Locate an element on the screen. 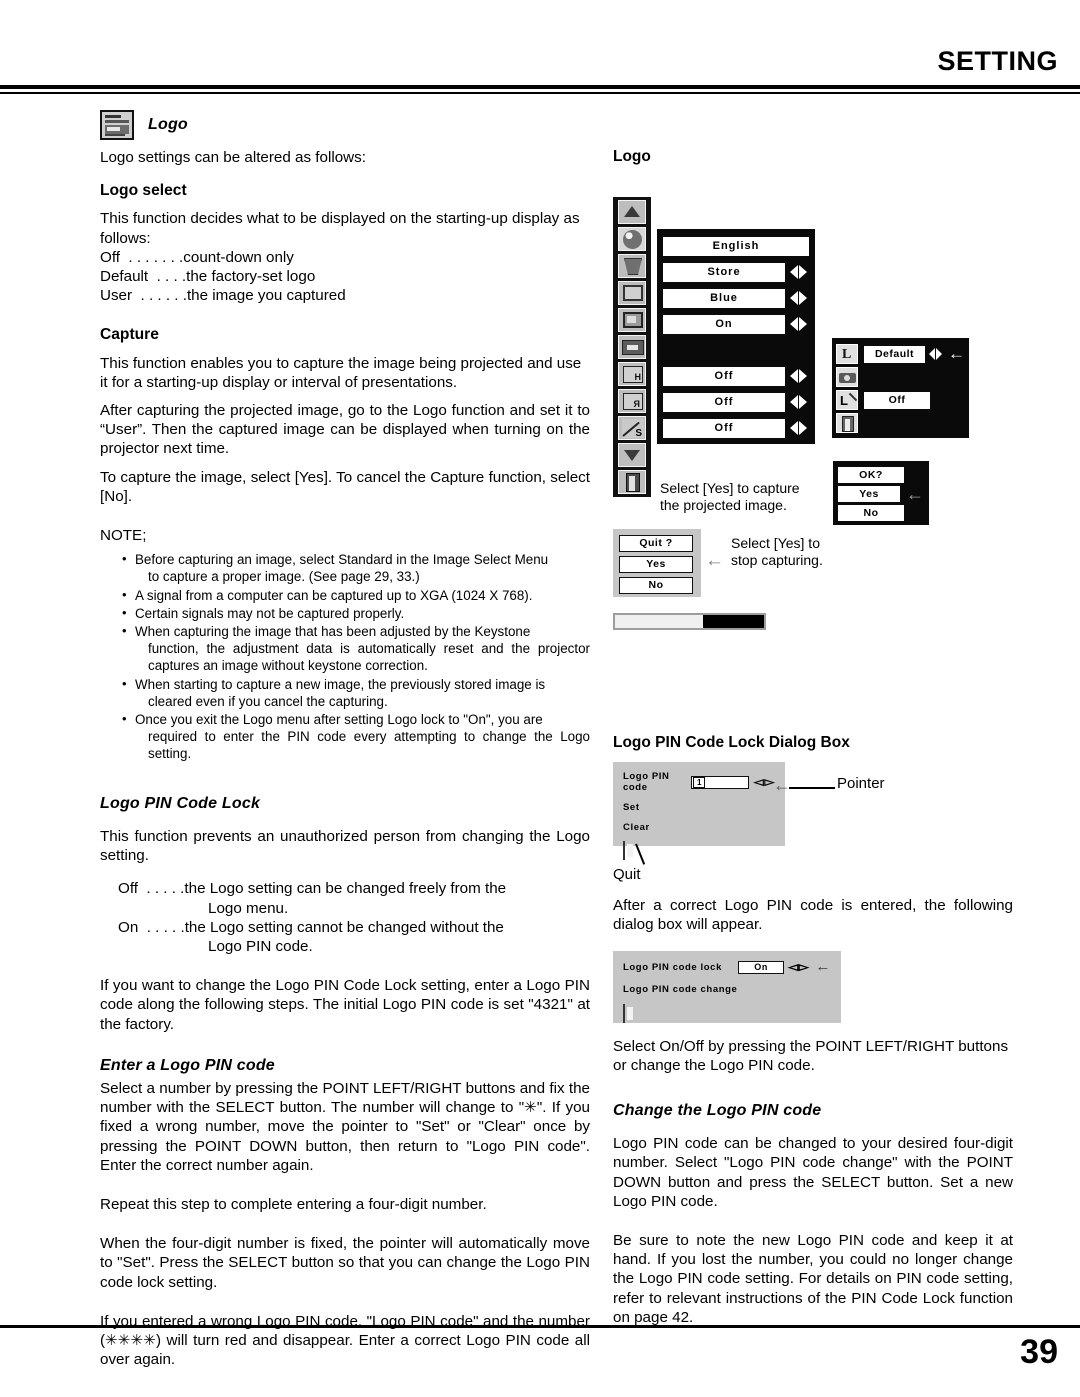 The image size is (1080, 1397). menu-row-background: Blue is located at coordinates (736, 298).